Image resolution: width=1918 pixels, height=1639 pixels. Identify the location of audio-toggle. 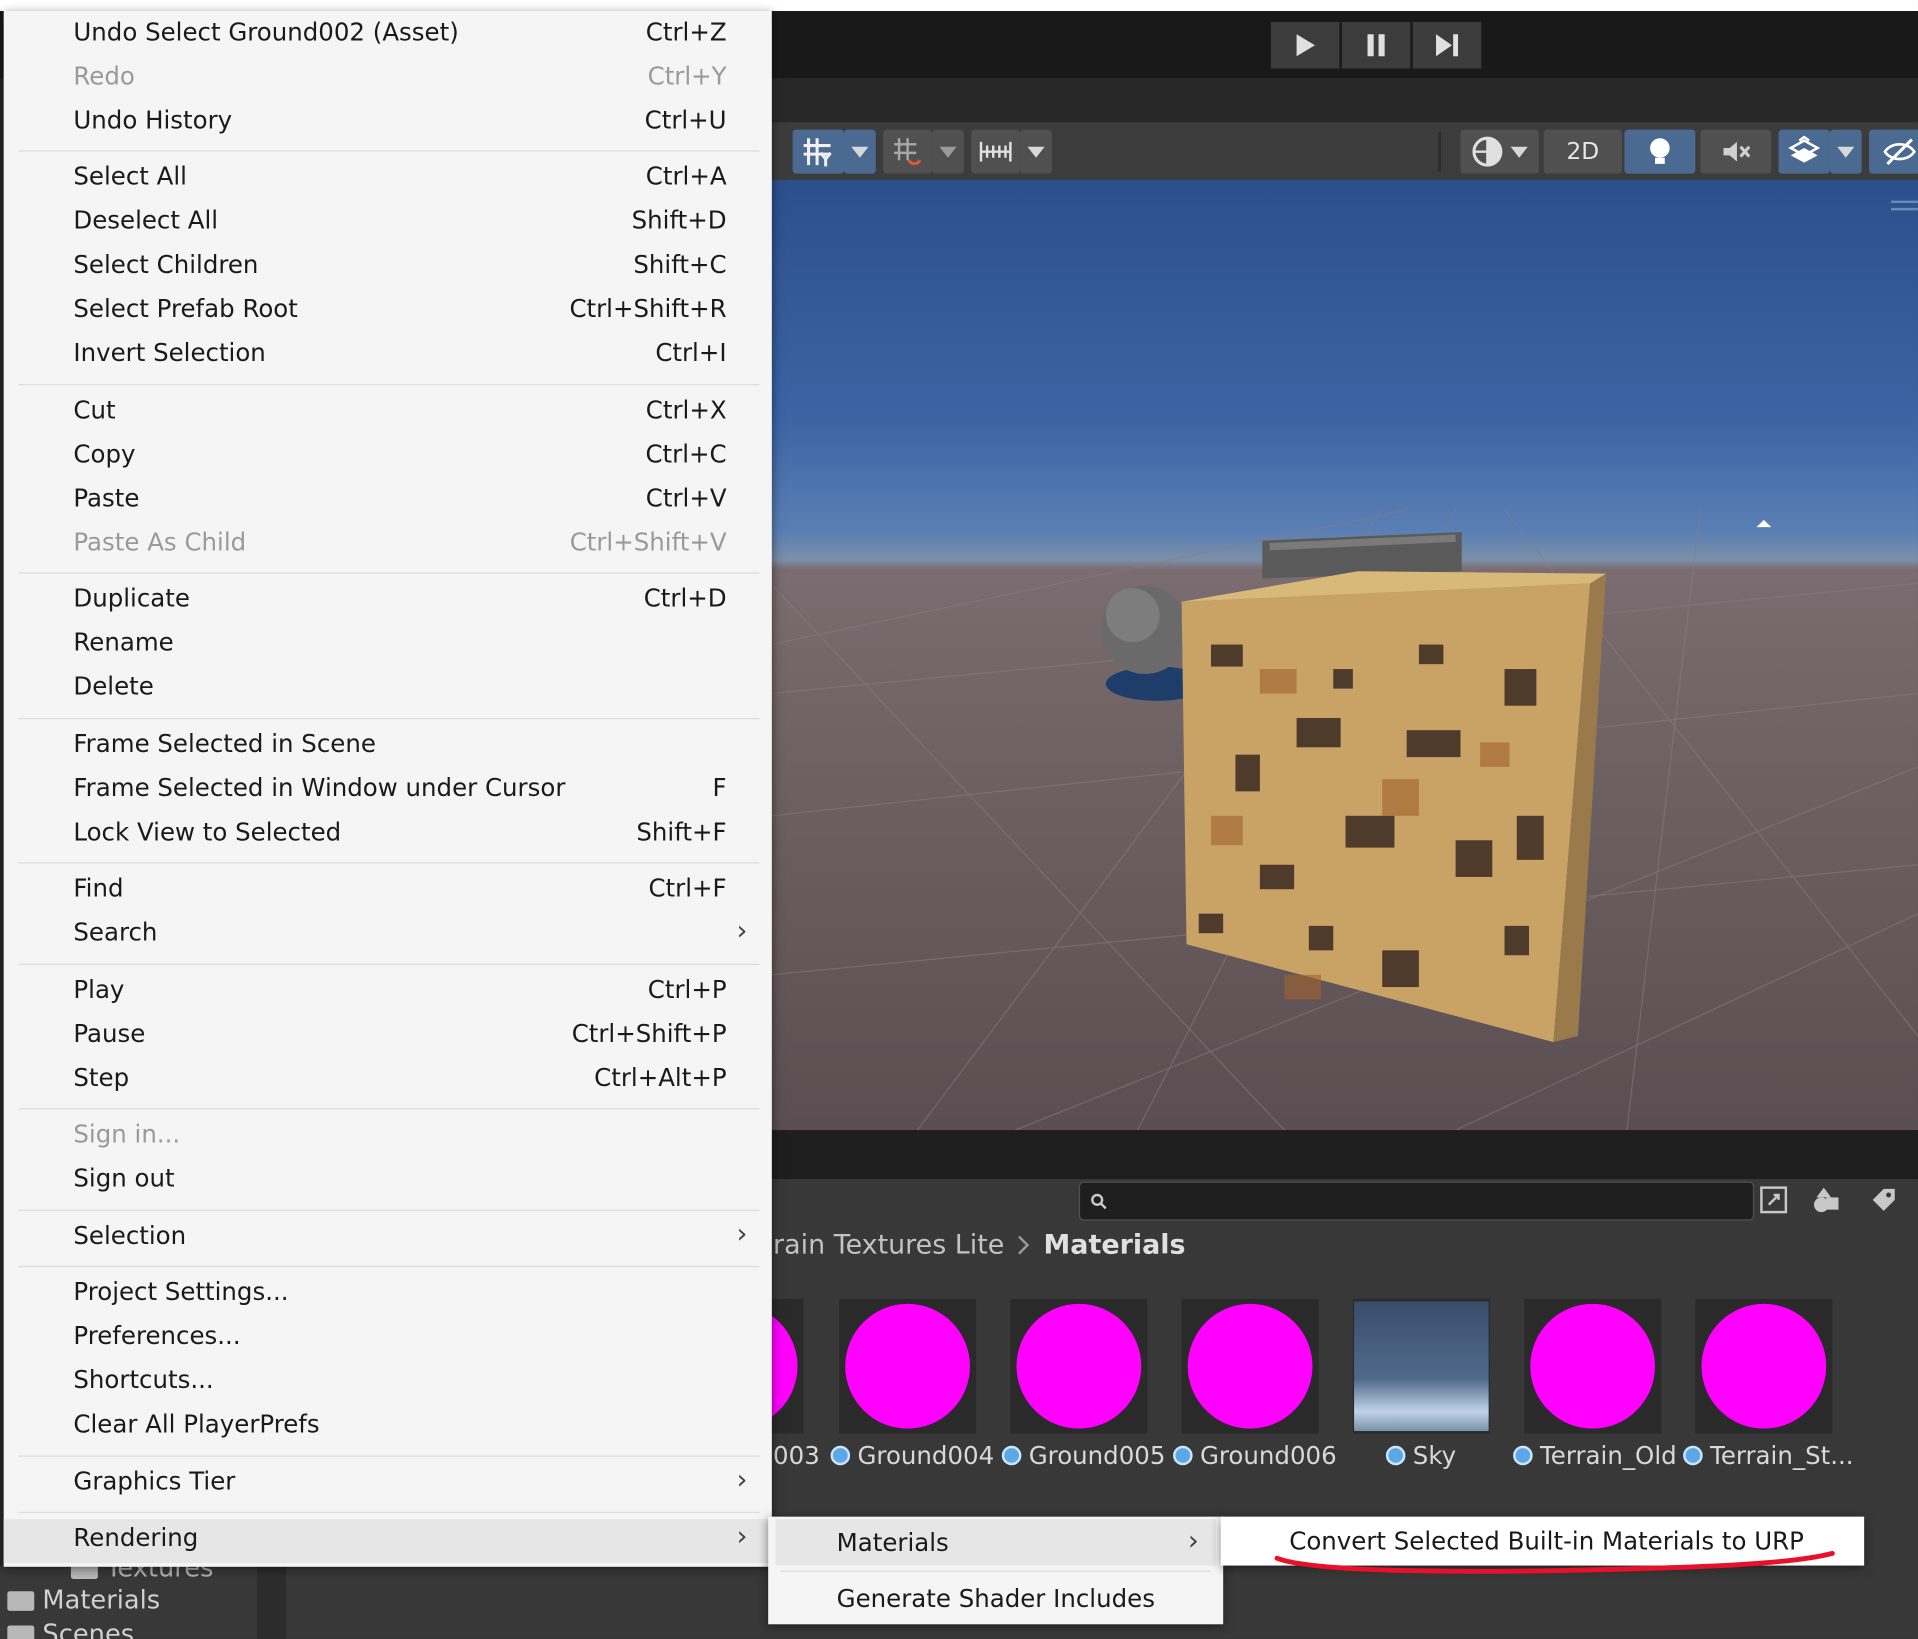
(1736, 151).